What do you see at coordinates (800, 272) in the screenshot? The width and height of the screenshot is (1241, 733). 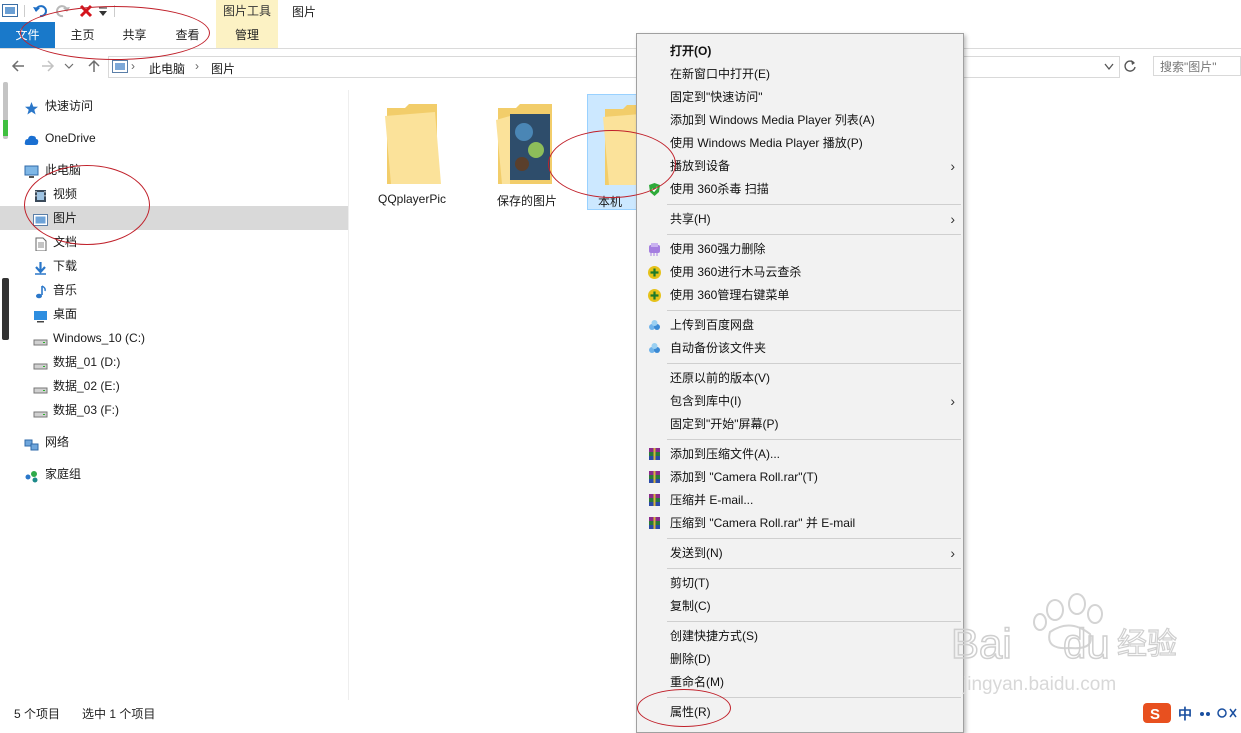 I see `menu-item: 使用 360进行木马云查杀` at bounding box center [800, 272].